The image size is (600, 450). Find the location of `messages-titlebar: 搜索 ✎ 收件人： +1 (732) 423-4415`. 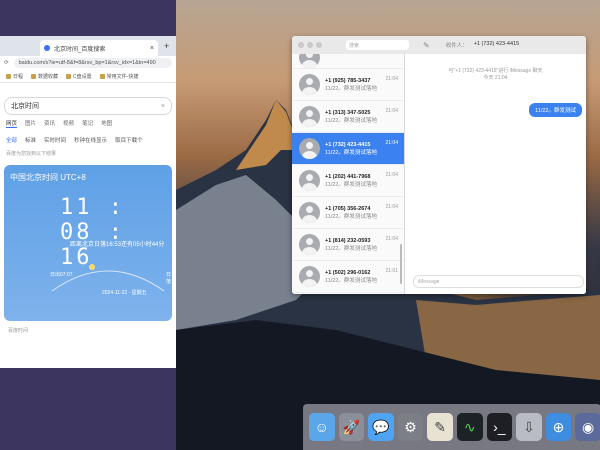

messages-titlebar: 搜索 ✎ 收件人： +1 (732) 423-4415 is located at coordinates (439, 45).